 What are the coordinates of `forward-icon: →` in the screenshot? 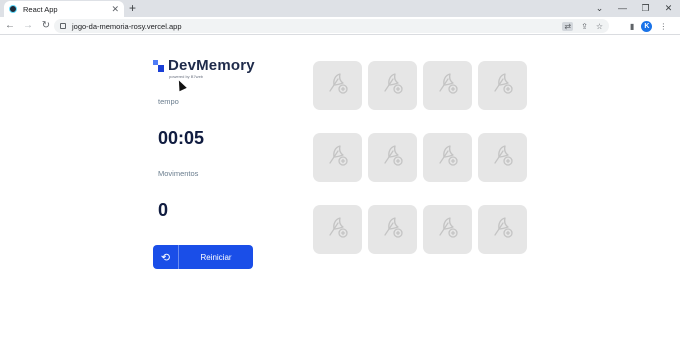 It's located at (28, 26).